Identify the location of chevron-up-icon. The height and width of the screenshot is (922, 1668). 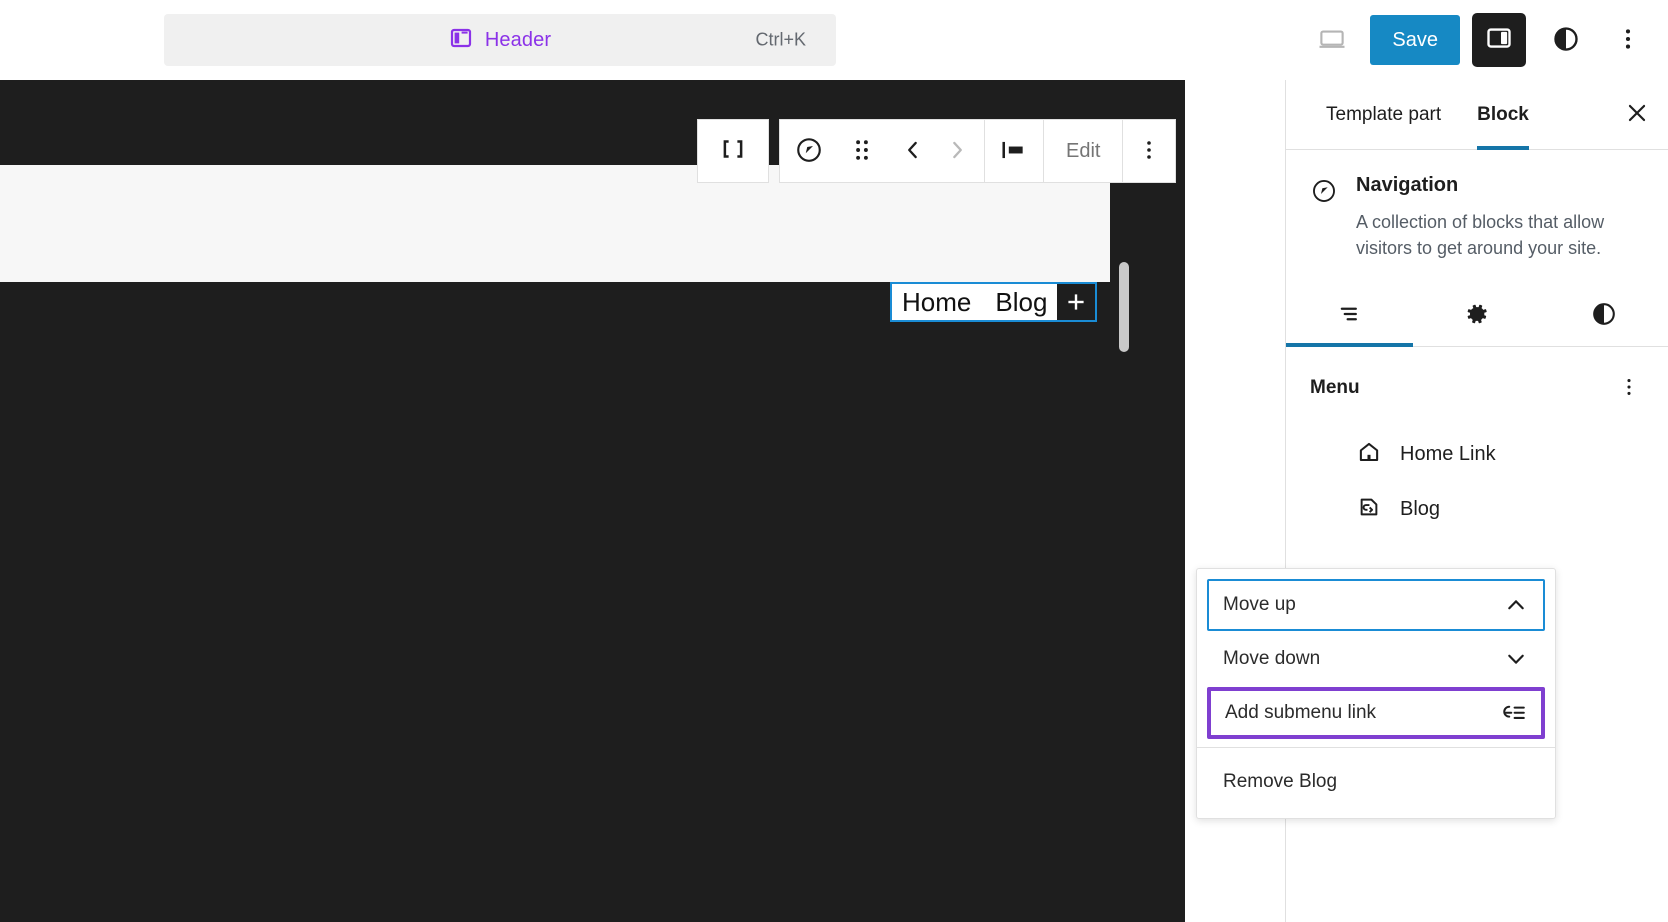
(1516, 605).